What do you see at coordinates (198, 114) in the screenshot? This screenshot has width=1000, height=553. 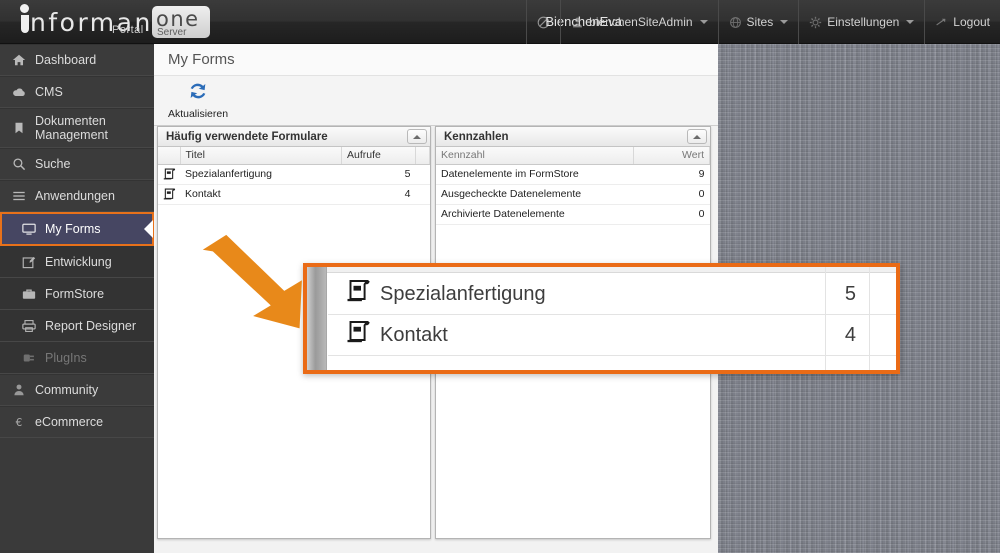 I see `refresh-button-label: Aktualisieren` at bounding box center [198, 114].